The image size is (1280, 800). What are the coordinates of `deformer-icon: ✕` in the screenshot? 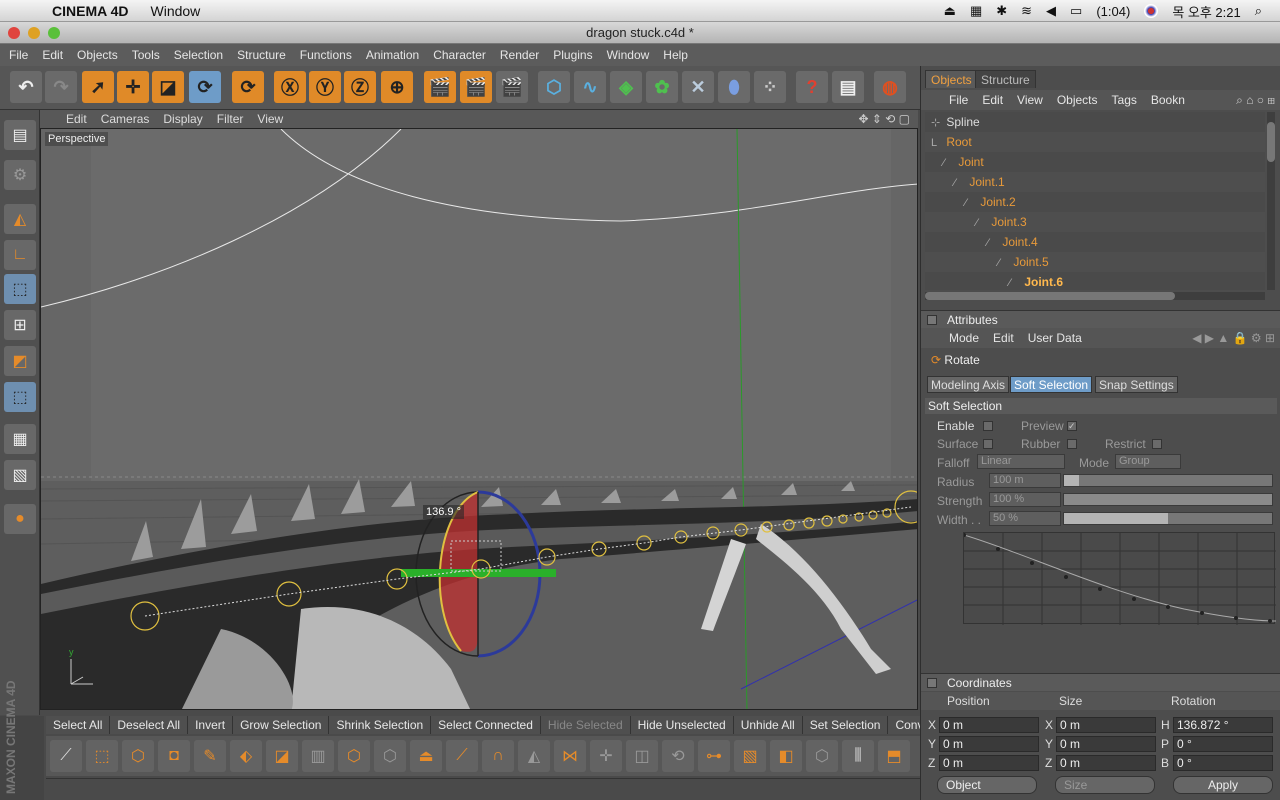 It's located at (698, 87).